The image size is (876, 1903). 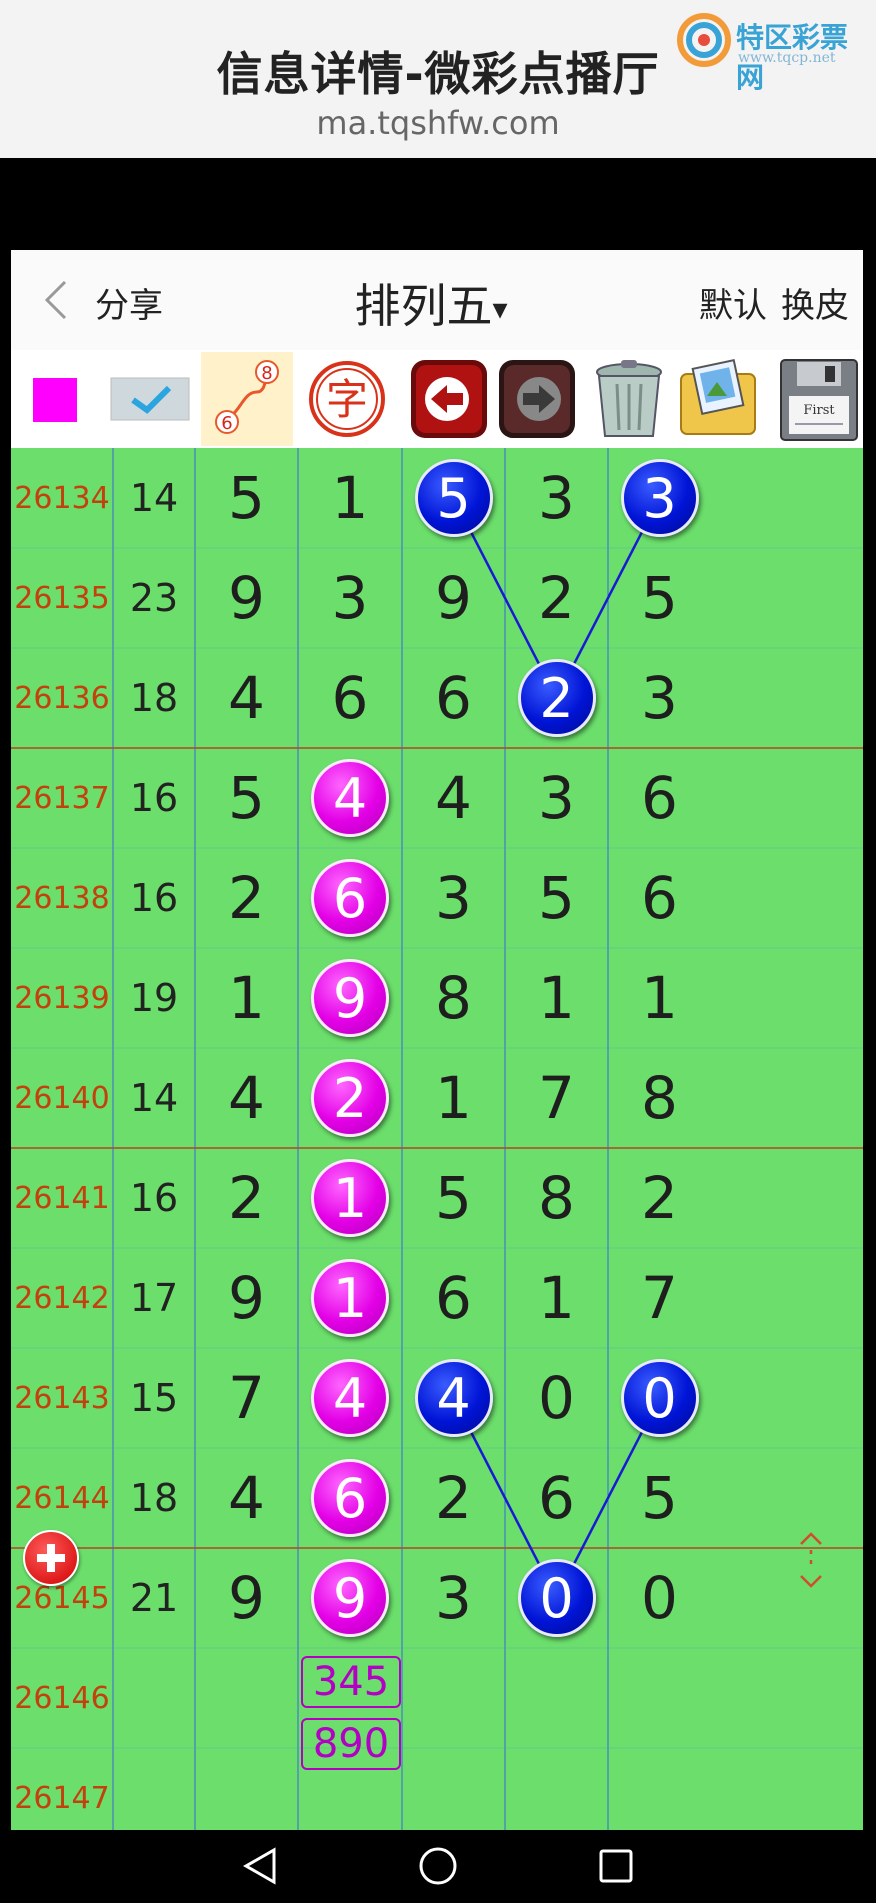 What do you see at coordinates (62, 998) in the screenshot?
I see `issue-number: 26139` at bounding box center [62, 998].